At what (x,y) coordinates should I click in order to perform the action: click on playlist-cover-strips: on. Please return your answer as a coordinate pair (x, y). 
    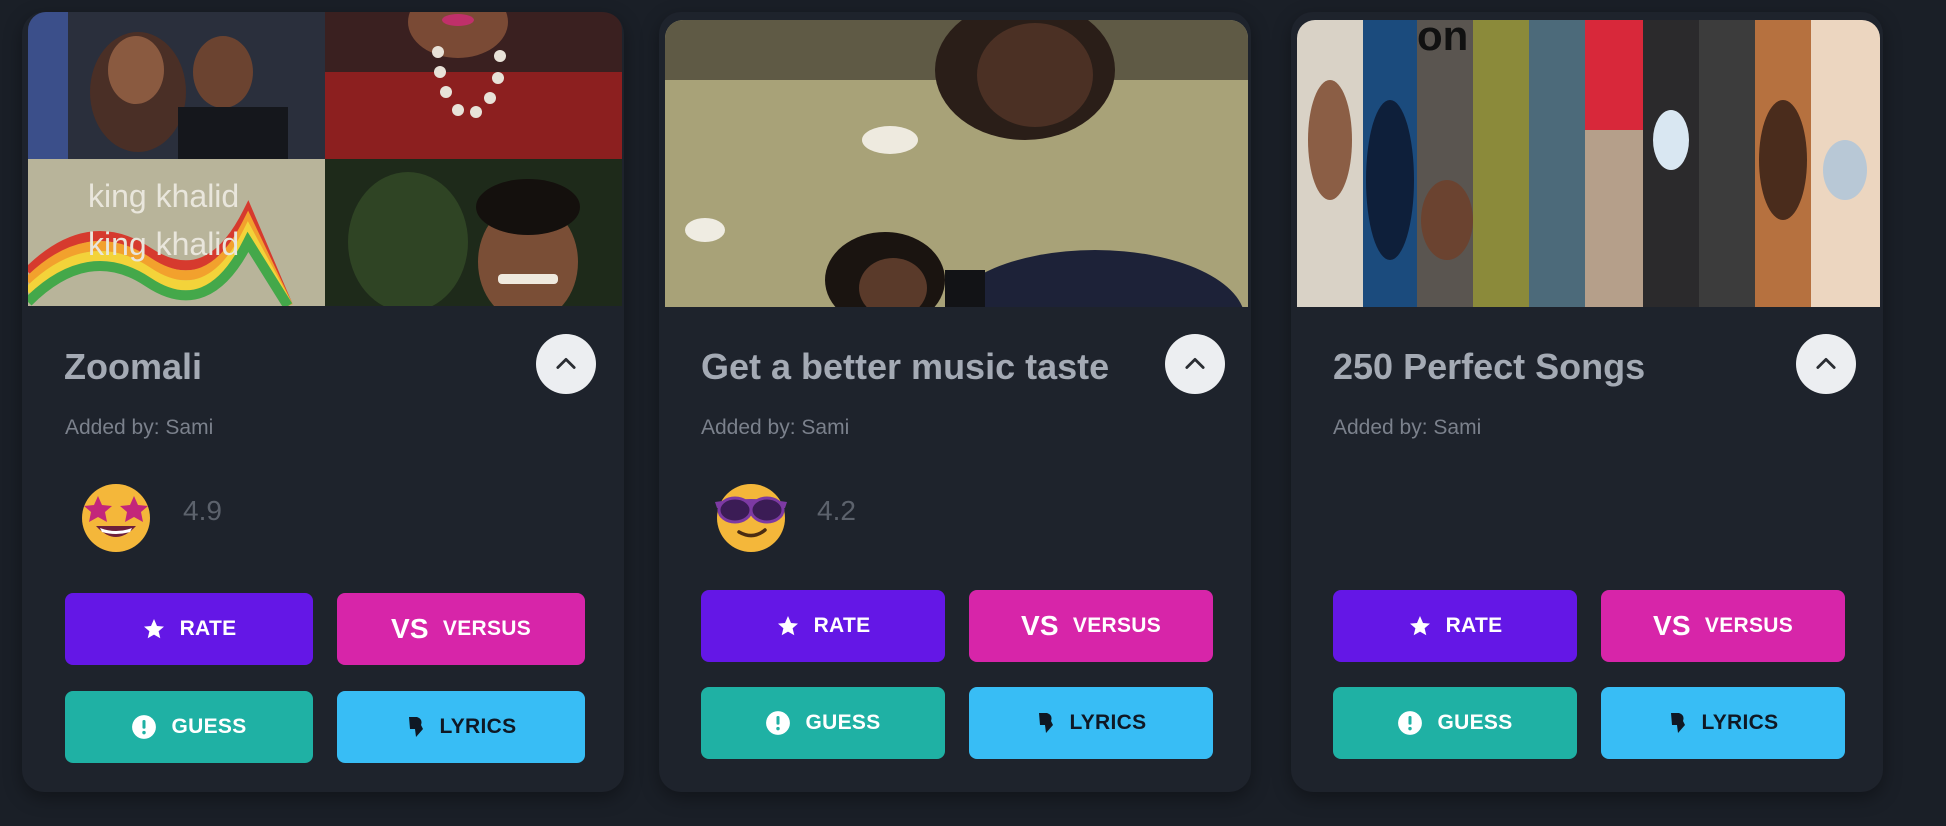
    Looking at the image, I should click on (1588, 163).